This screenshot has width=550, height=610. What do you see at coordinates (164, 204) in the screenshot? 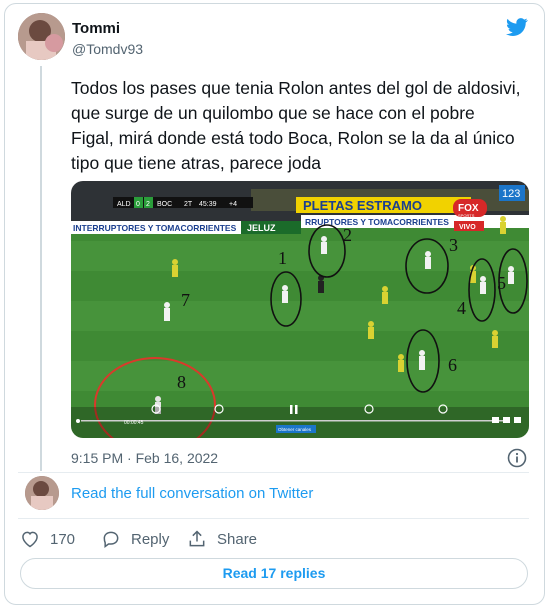
I see `score-away-team: BOC` at bounding box center [164, 204].